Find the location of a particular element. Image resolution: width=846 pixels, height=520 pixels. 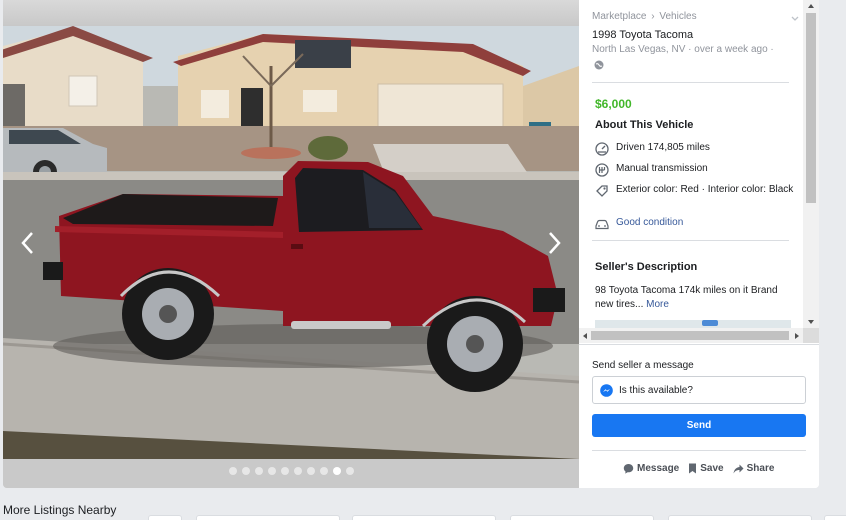

arrow-left-icon is located at coordinates (585, 335).